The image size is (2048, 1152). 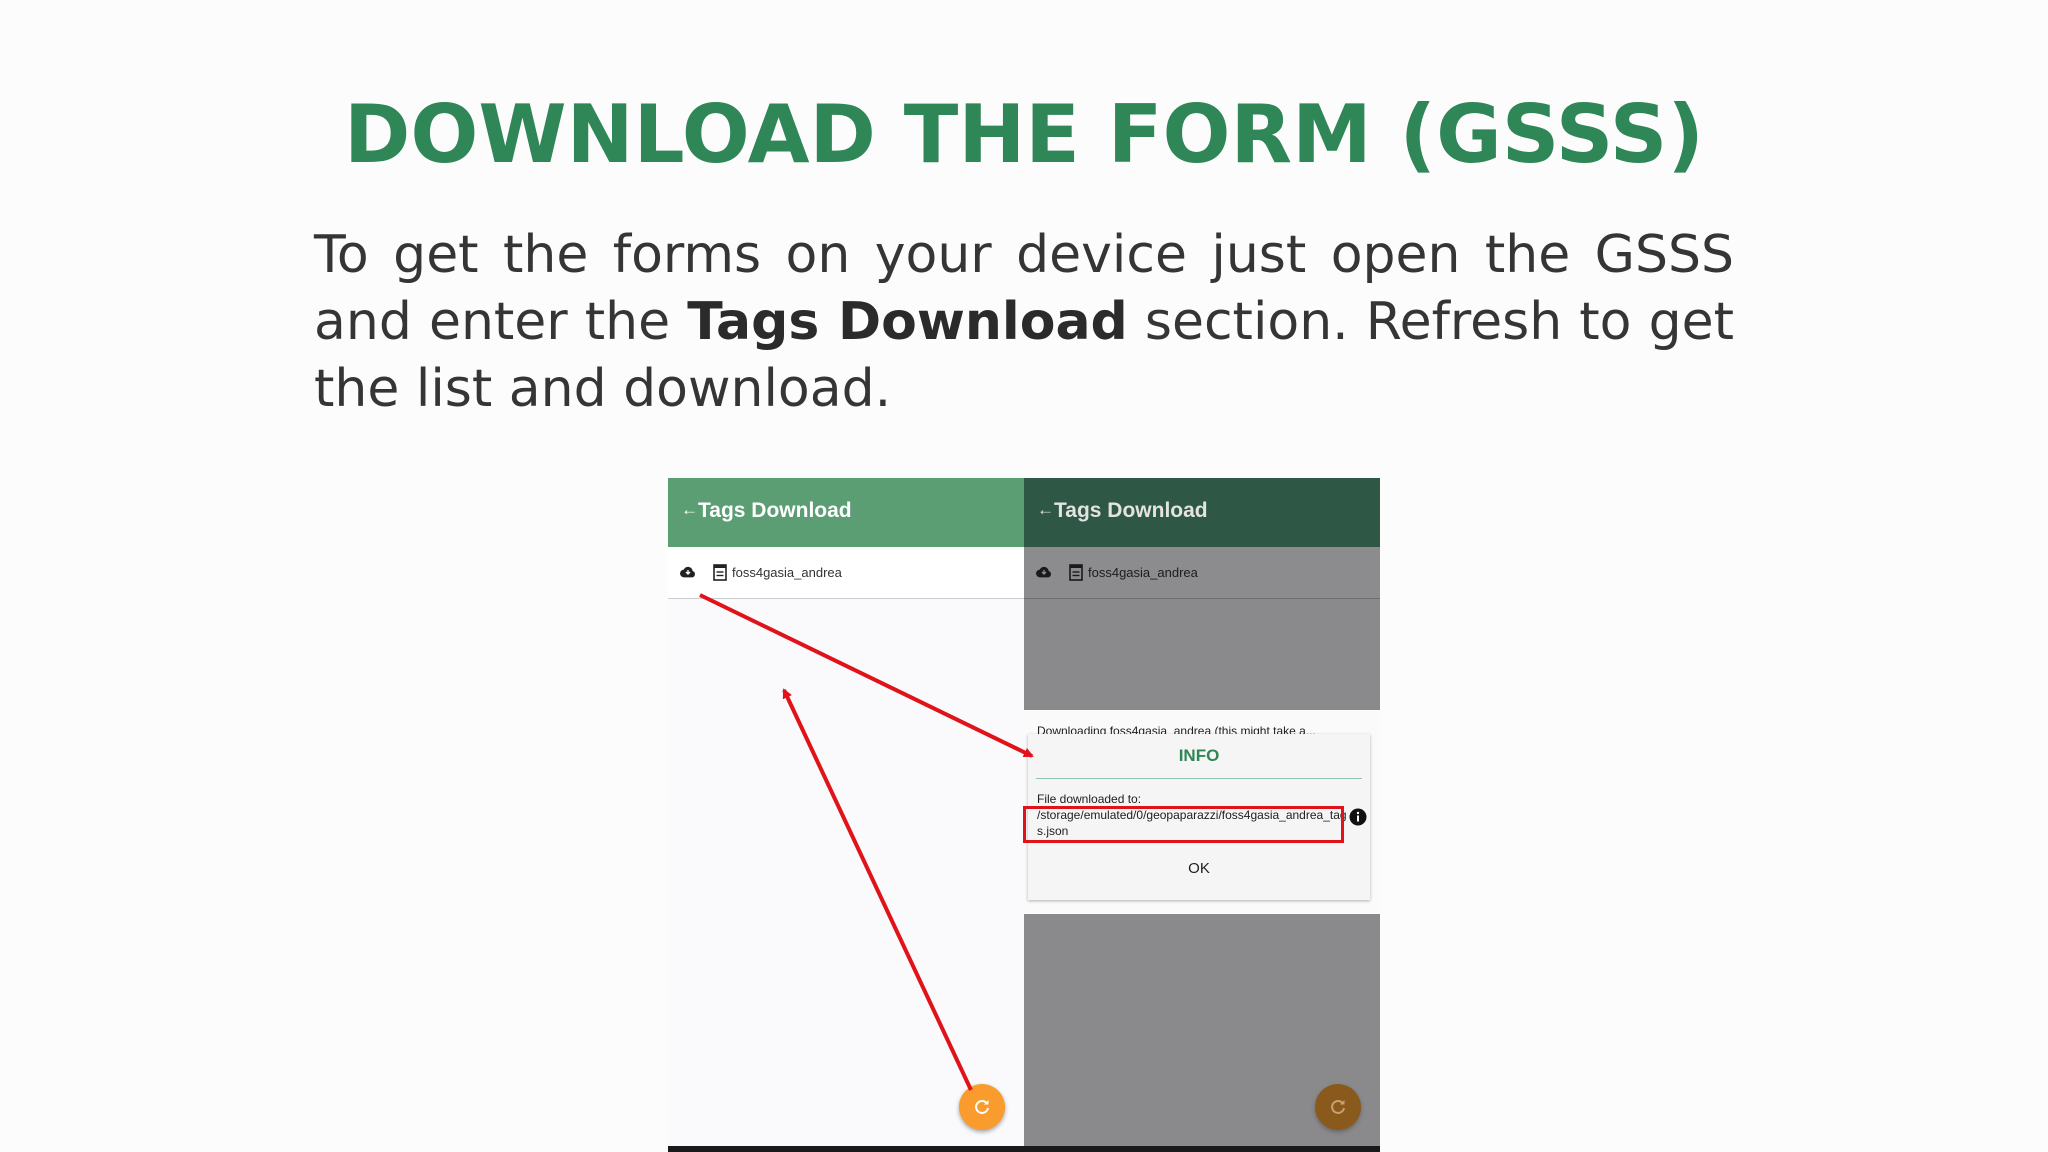 What do you see at coordinates (1199, 755) in the screenshot?
I see `info-dialog-title: INFO` at bounding box center [1199, 755].